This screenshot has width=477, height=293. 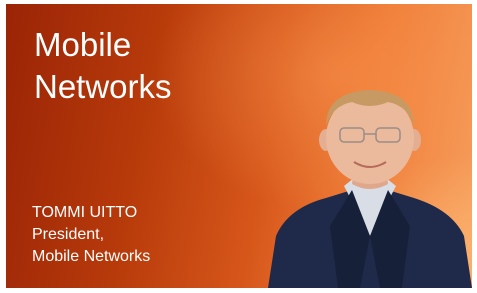 I want to click on title-line-2: Networks, so click(x=103, y=86).